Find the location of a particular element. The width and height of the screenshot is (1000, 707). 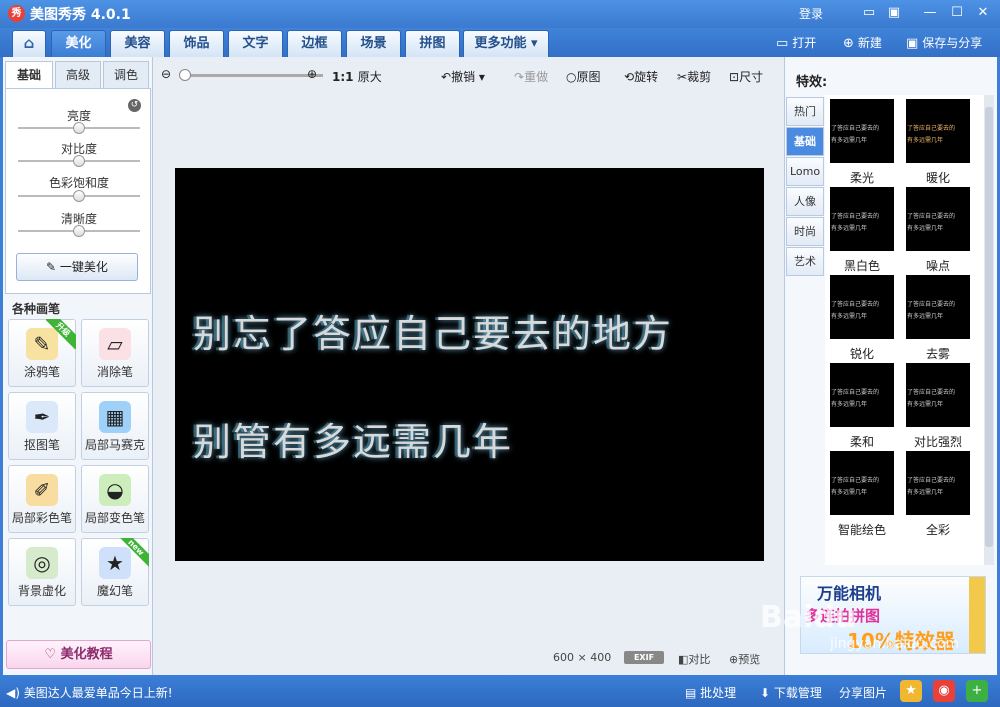

original-button: ○原图 is located at coordinates (583, 76).